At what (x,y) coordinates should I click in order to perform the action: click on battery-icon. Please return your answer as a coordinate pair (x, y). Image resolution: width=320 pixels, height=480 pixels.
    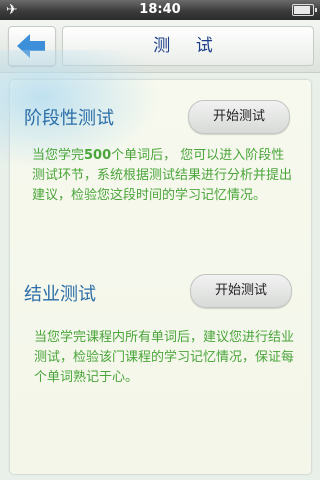
    Looking at the image, I should click on (304, 10).